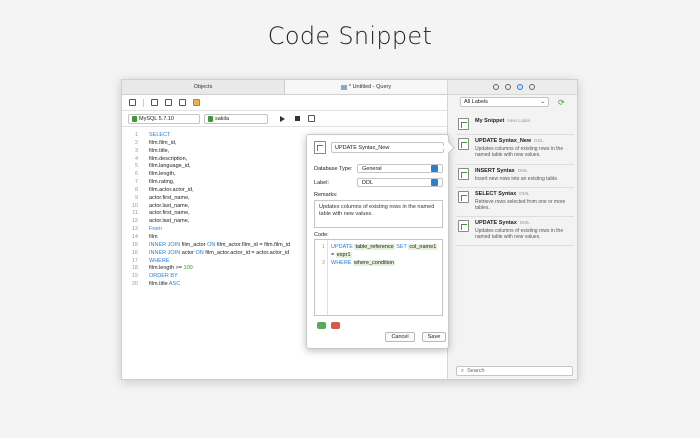  What do you see at coordinates (326, 195) in the screenshot?
I see `remarks-label: Remarks:` at bounding box center [326, 195].